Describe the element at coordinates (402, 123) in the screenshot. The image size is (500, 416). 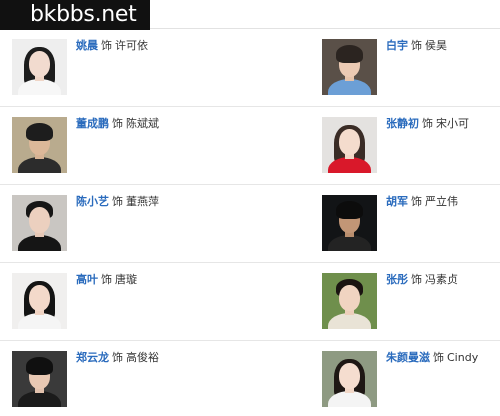
I see `actor-name-link: 张静初` at that location.